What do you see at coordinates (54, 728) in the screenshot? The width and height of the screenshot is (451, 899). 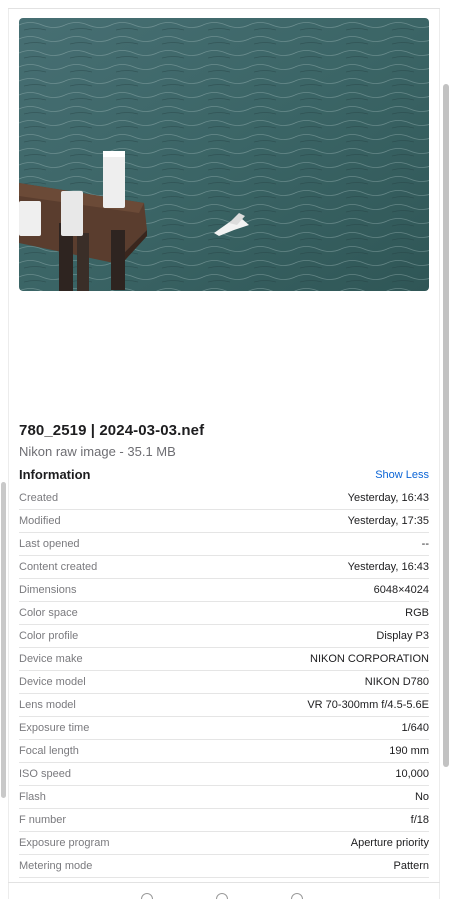 I see `info-key: Exposure time` at bounding box center [54, 728].